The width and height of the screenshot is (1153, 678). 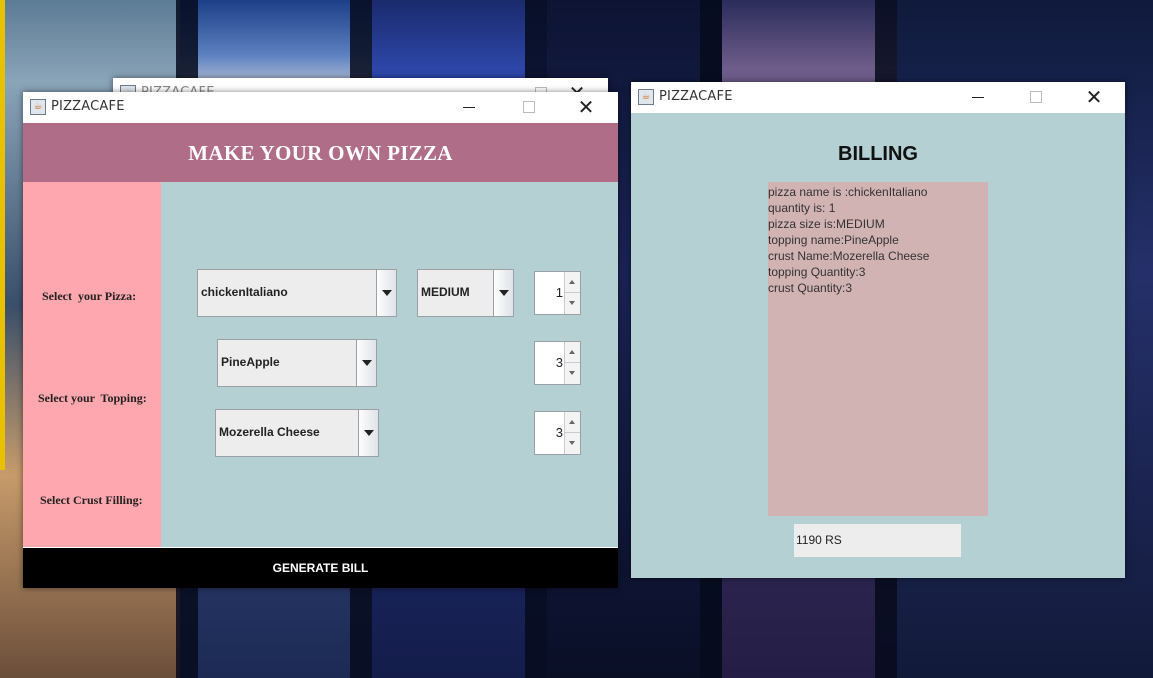 I want to click on bill-line: quantity is: 1, so click(x=802, y=208).